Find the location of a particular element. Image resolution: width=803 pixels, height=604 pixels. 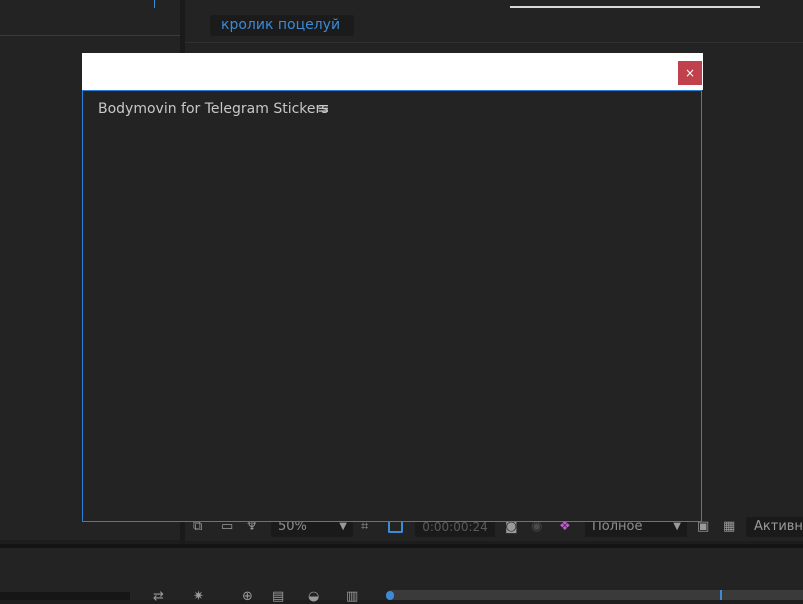

timeline-navigator-handle is located at coordinates (390, 595).